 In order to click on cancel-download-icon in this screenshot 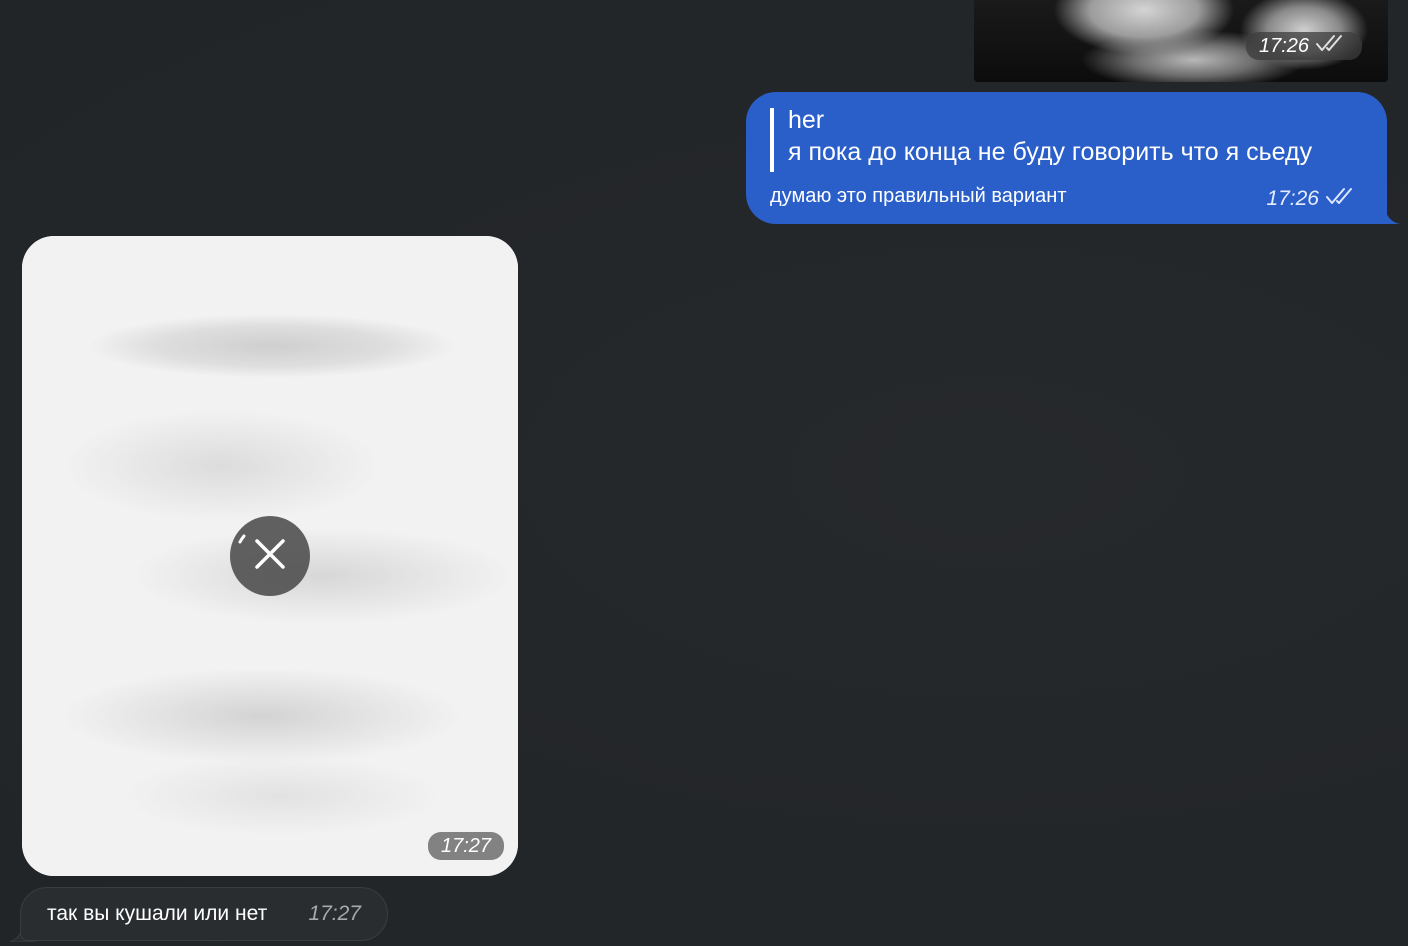, I will do `click(270, 556)`.